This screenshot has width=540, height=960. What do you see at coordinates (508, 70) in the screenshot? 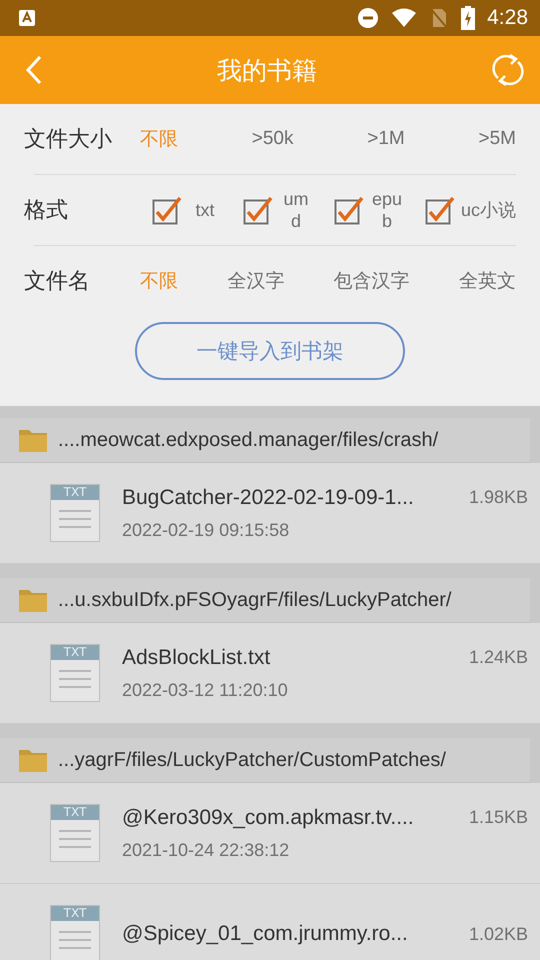
I see `refresh-button` at bounding box center [508, 70].